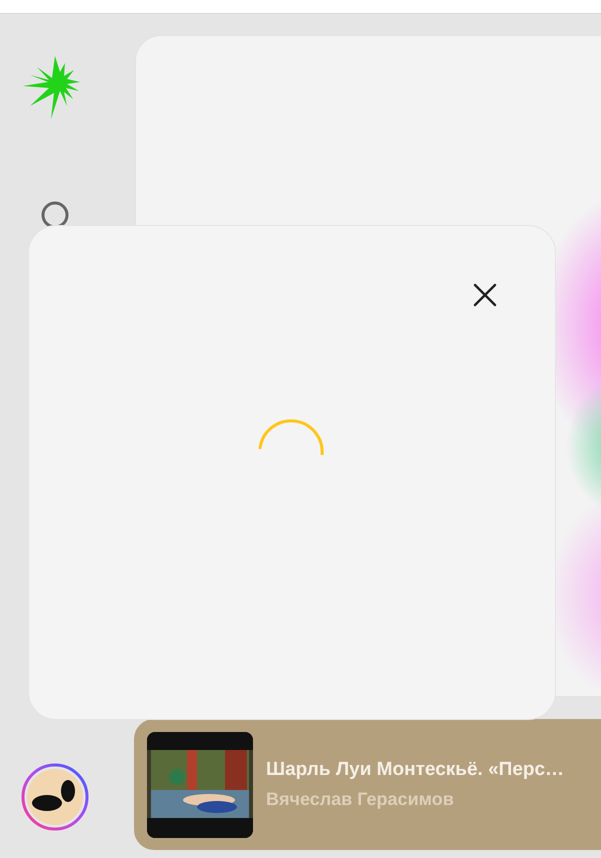  I want to click on user-avatar, so click(54, 797).